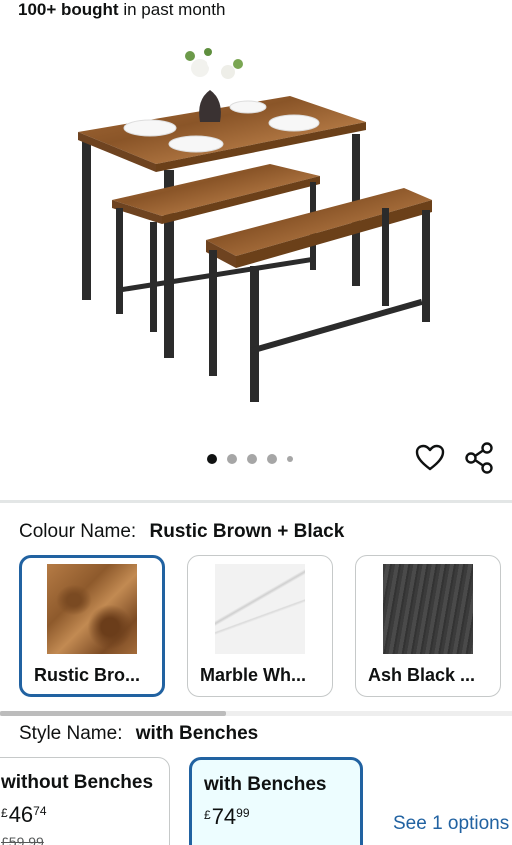  I want to click on ash-black-swatch-image, so click(428, 609).